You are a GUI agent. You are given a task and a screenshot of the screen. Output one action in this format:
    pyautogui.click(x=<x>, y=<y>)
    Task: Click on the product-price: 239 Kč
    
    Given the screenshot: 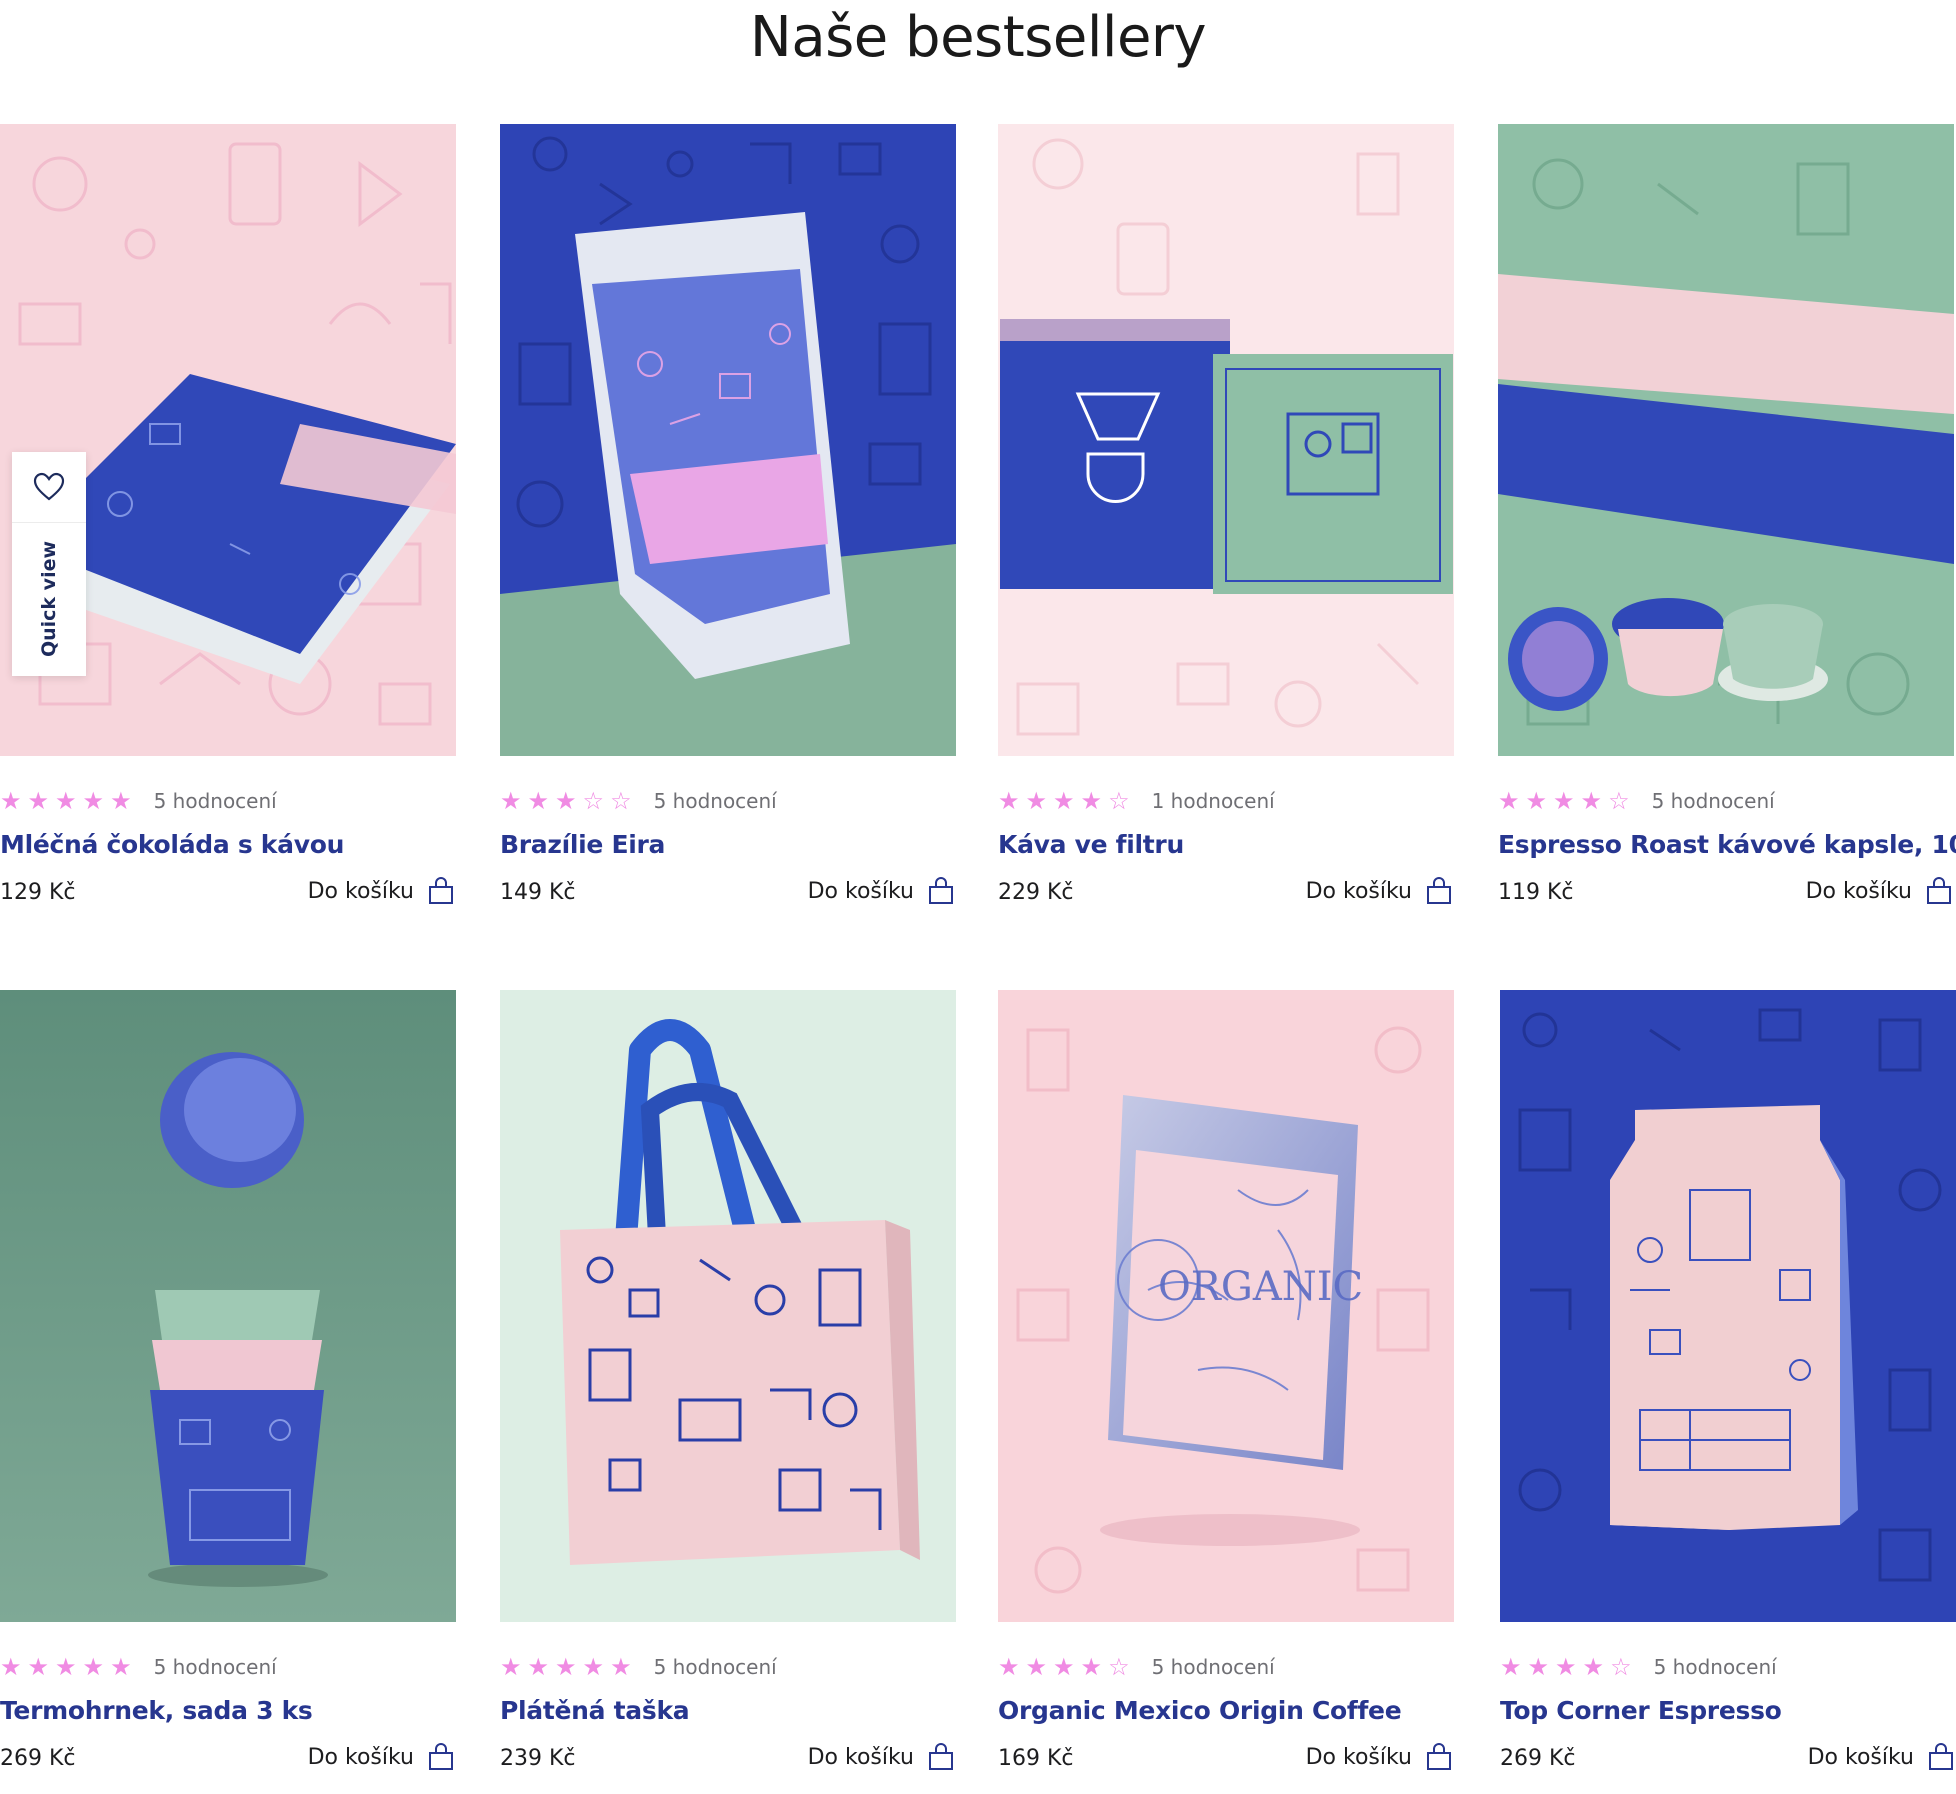 What is the action you would take?
    pyautogui.click(x=538, y=1758)
    